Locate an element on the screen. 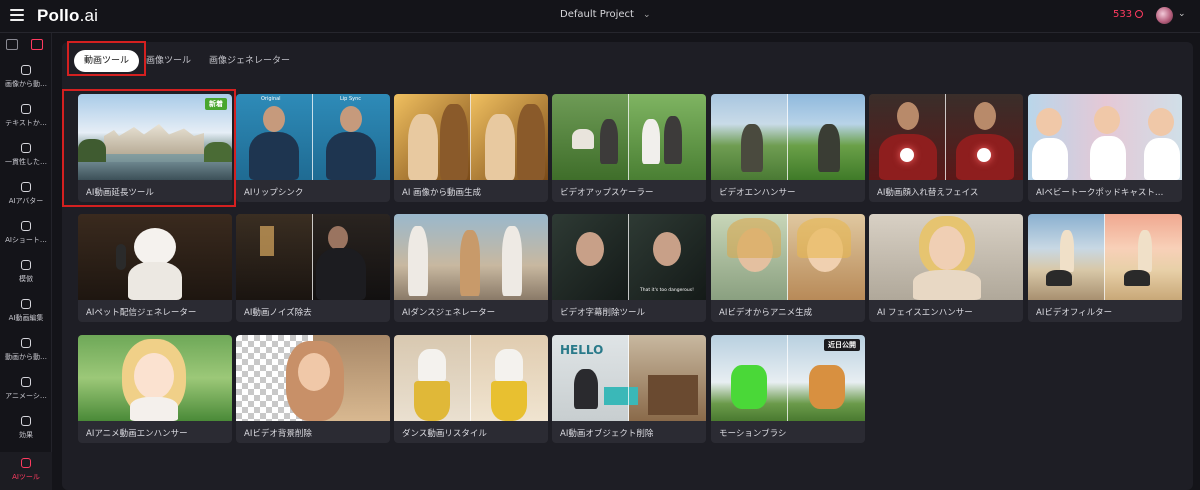  tool-card-object-remove: HELLO AI動画オブジェクト削除 is located at coordinates (629, 389).